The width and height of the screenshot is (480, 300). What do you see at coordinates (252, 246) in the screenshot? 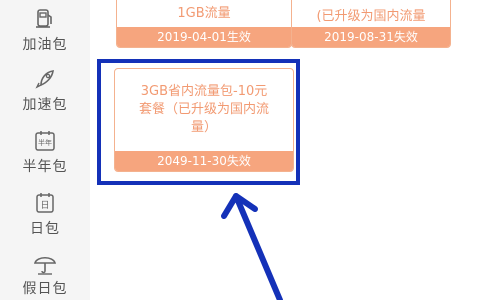
I see `pointer-arrow` at bounding box center [252, 246].